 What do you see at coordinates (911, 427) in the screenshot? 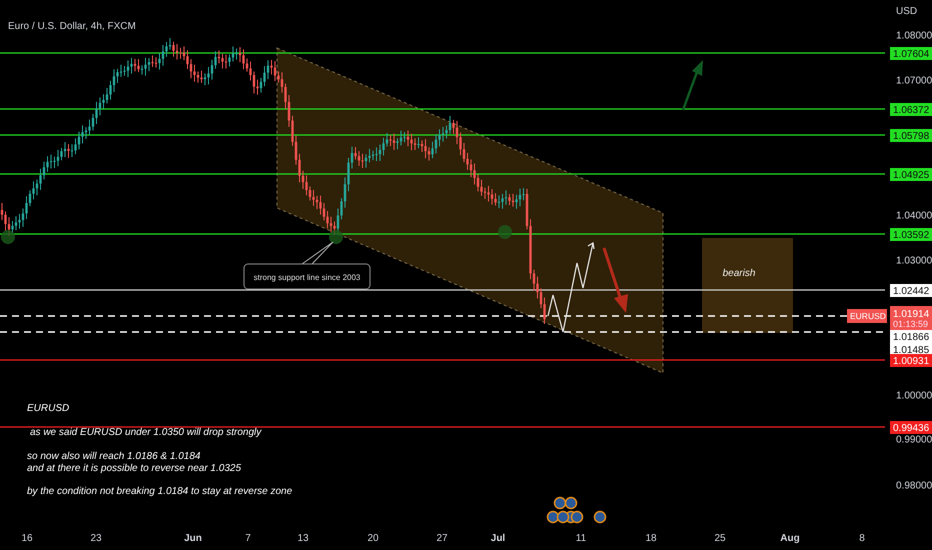
I see `price-tag: 0.99436` at bounding box center [911, 427].